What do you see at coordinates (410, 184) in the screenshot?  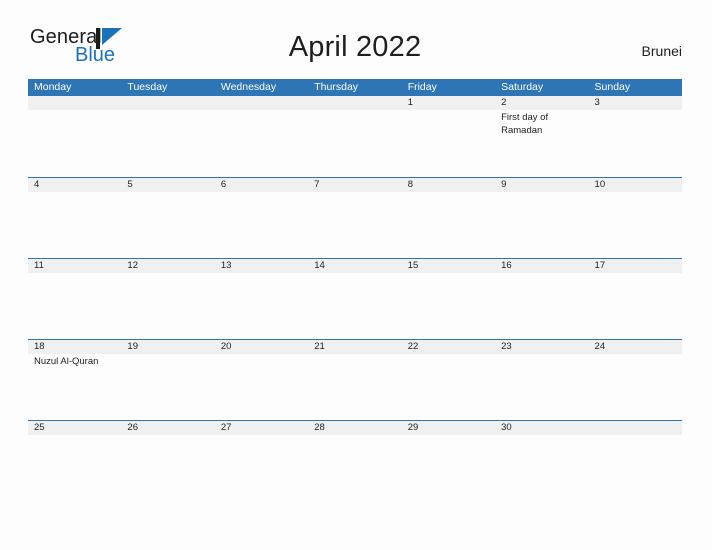 I see `day-number: 8` at bounding box center [410, 184].